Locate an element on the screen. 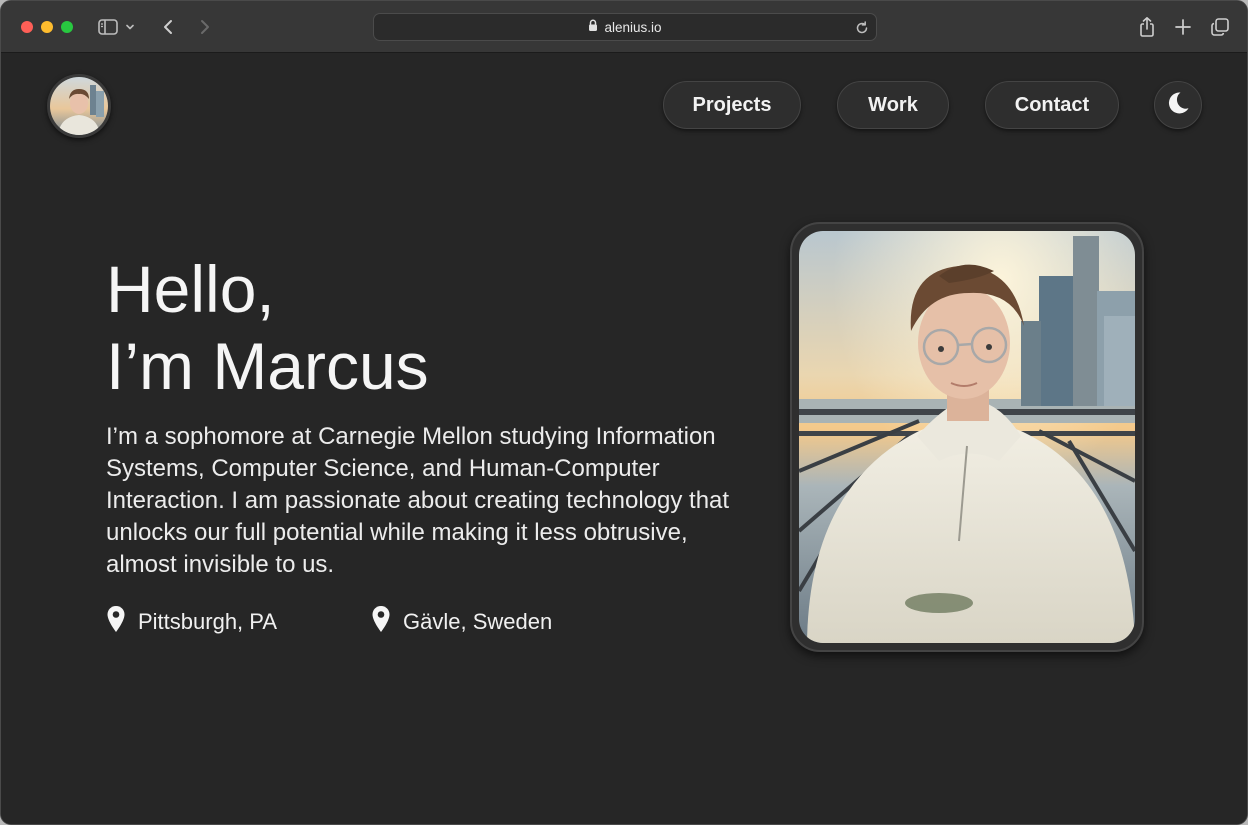 The width and height of the screenshot is (1248, 825). close-window-button is located at coordinates (27, 27).